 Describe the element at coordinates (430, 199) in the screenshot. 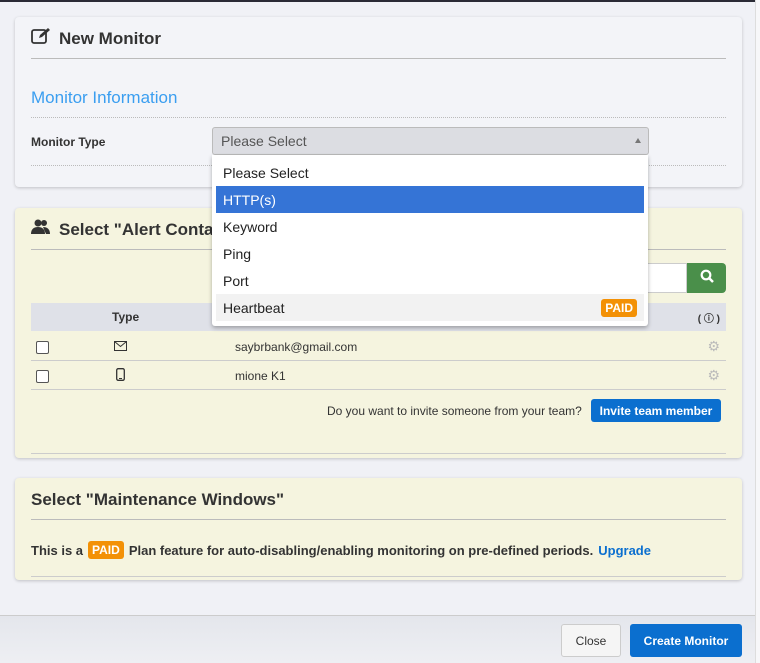

I see `option-http: HTTP(s)` at that location.